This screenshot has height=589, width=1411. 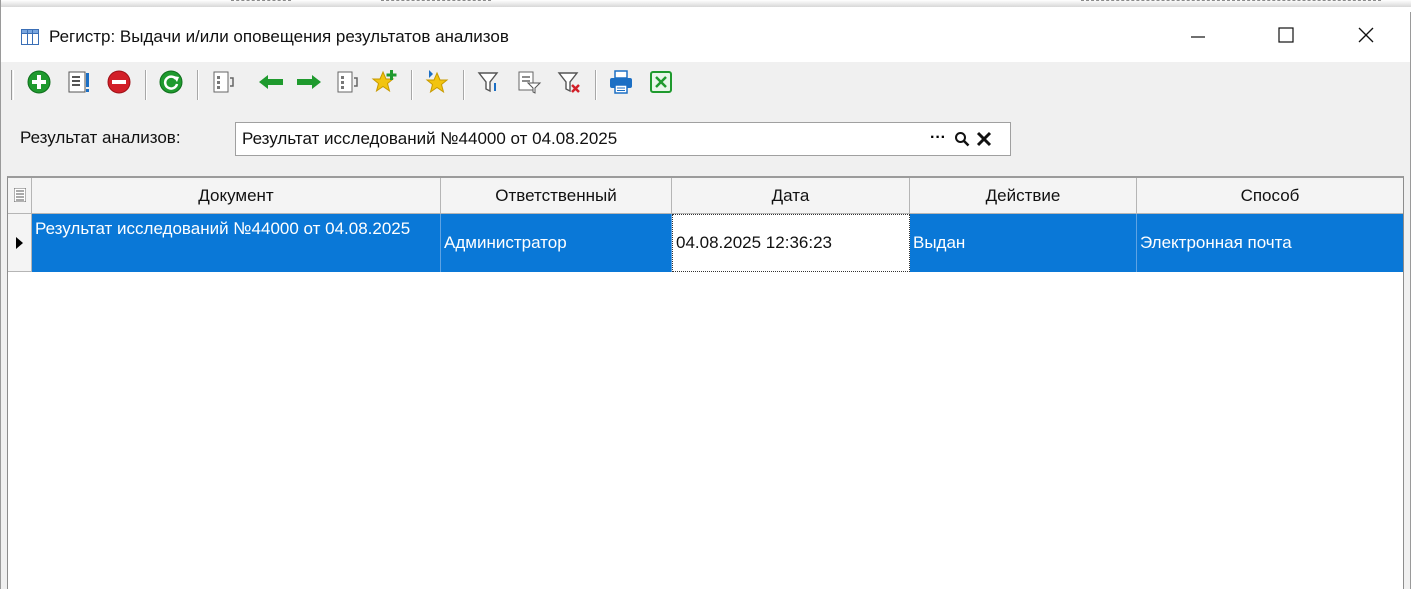 I want to click on minimize-button, so click(x=1198, y=37).